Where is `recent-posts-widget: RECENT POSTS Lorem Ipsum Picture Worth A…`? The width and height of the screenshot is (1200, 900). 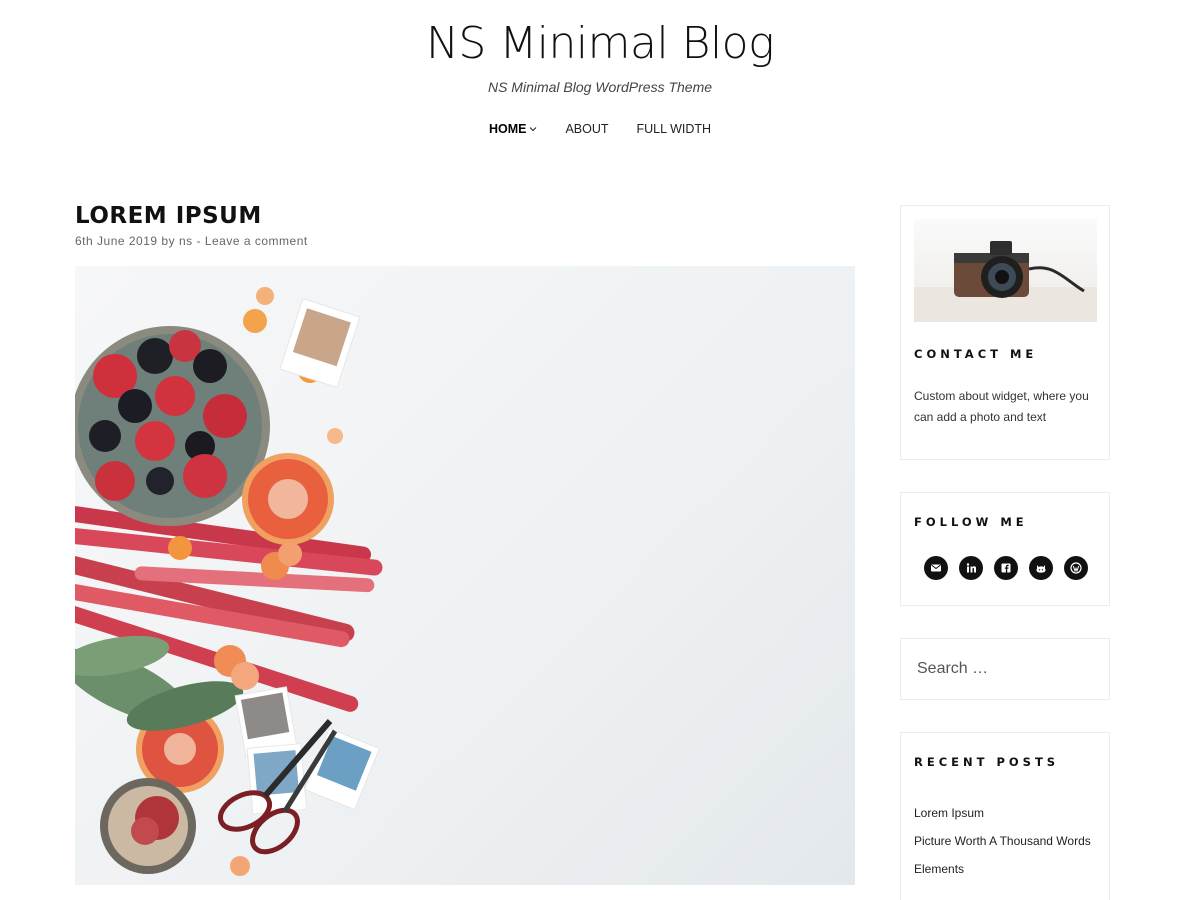 recent-posts-widget: RECENT POSTS Lorem Ipsum Picture Worth A… is located at coordinates (1005, 816).